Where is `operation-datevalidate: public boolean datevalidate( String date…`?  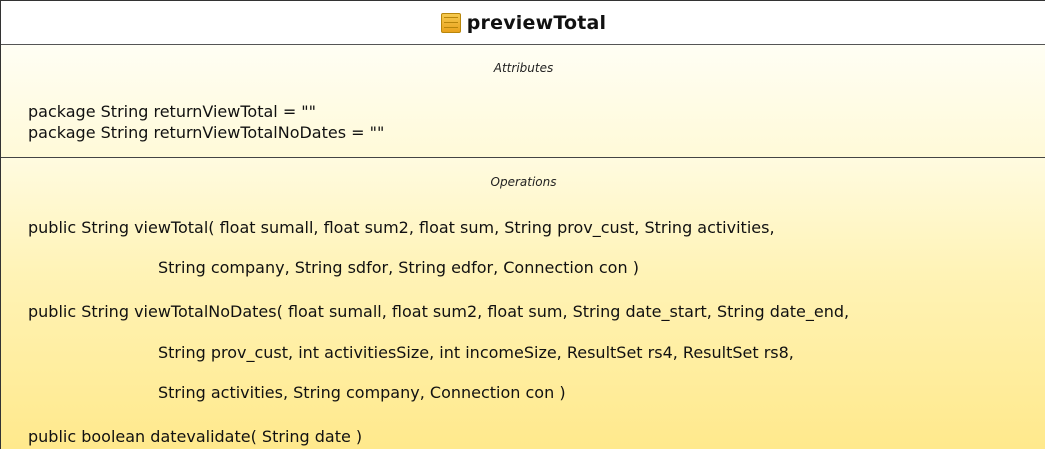
operation-datevalidate: public boolean datevalidate( String date… is located at coordinates (195, 436).